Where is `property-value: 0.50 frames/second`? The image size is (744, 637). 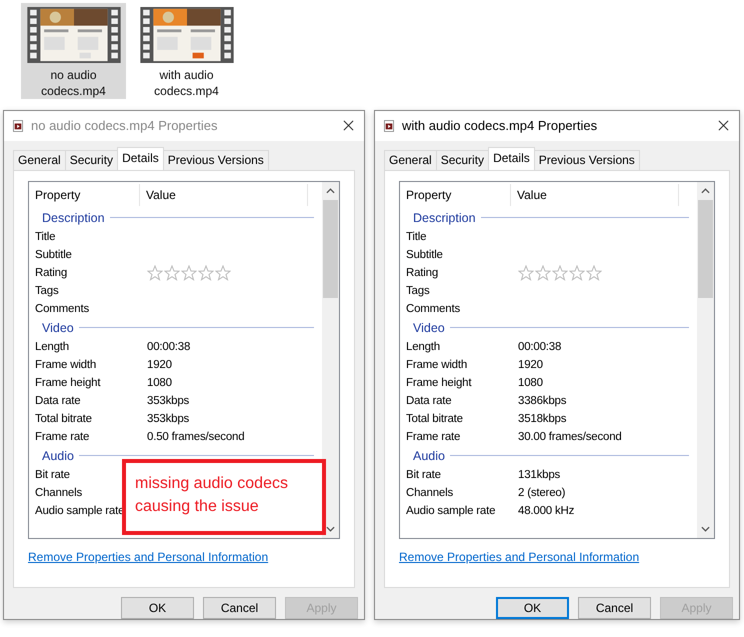
property-value: 0.50 frames/second is located at coordinates (195, 436).